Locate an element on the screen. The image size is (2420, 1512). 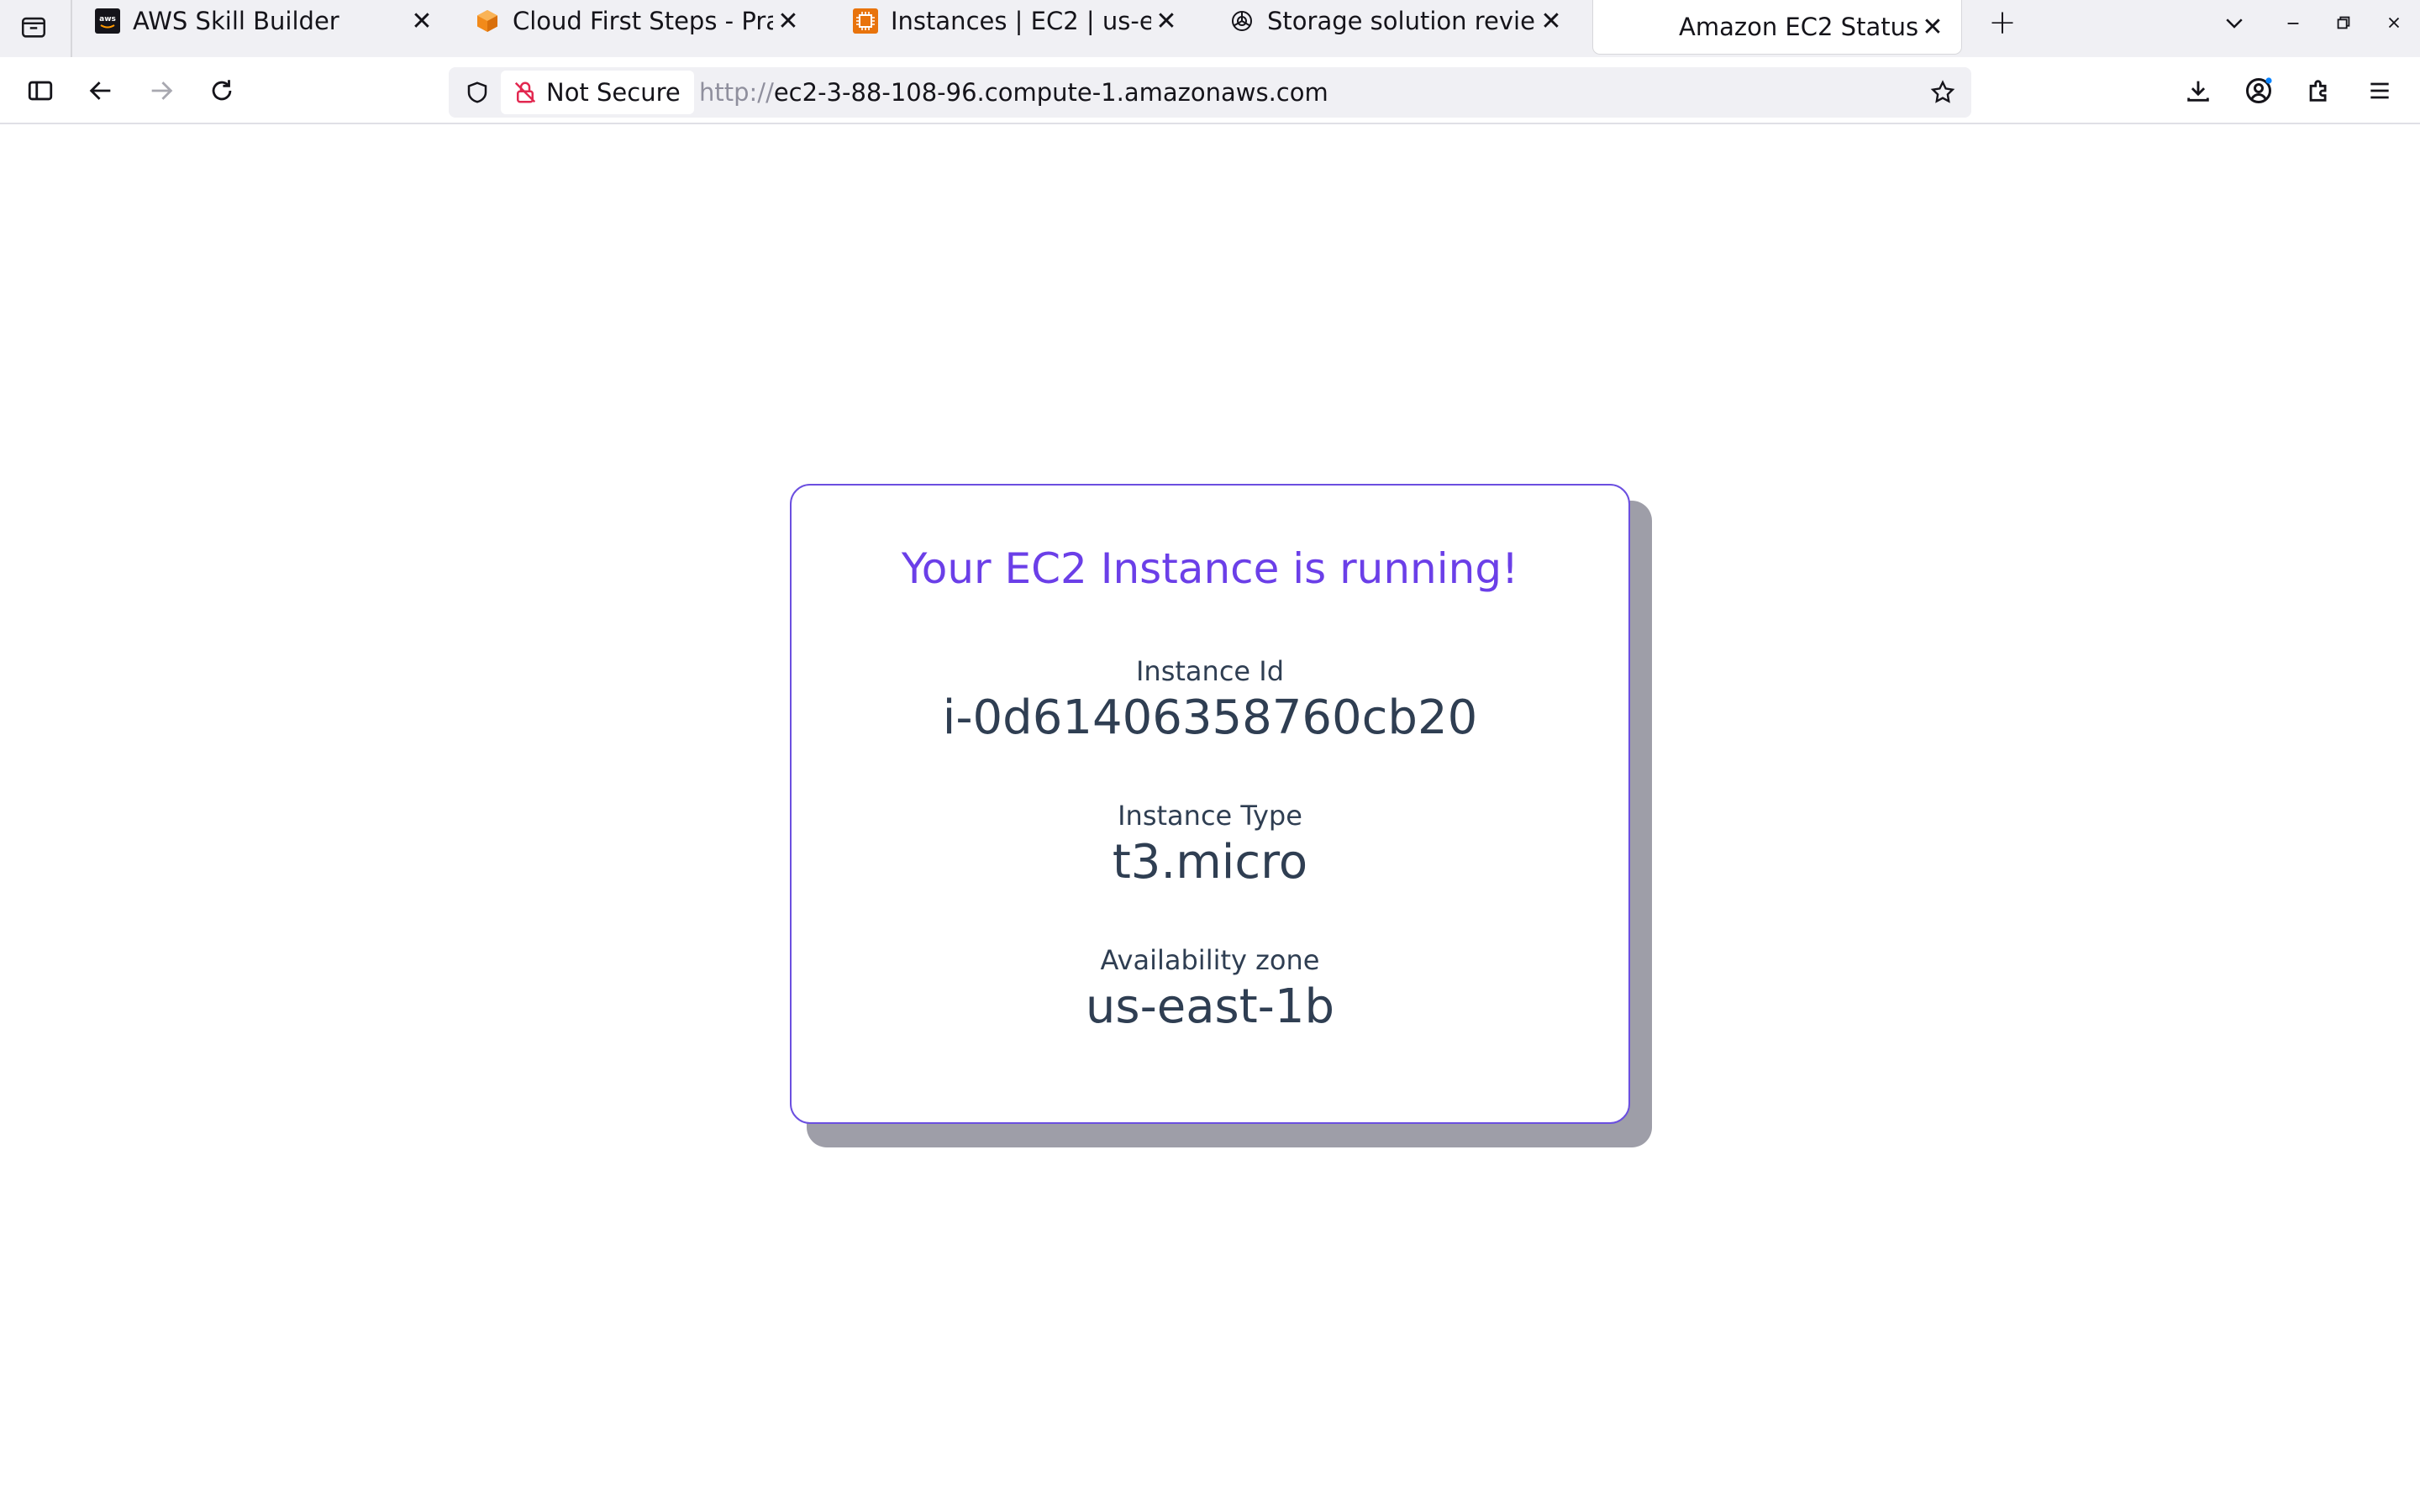
instance-type-label: Instance Type is located at coordinates (1210, 816).